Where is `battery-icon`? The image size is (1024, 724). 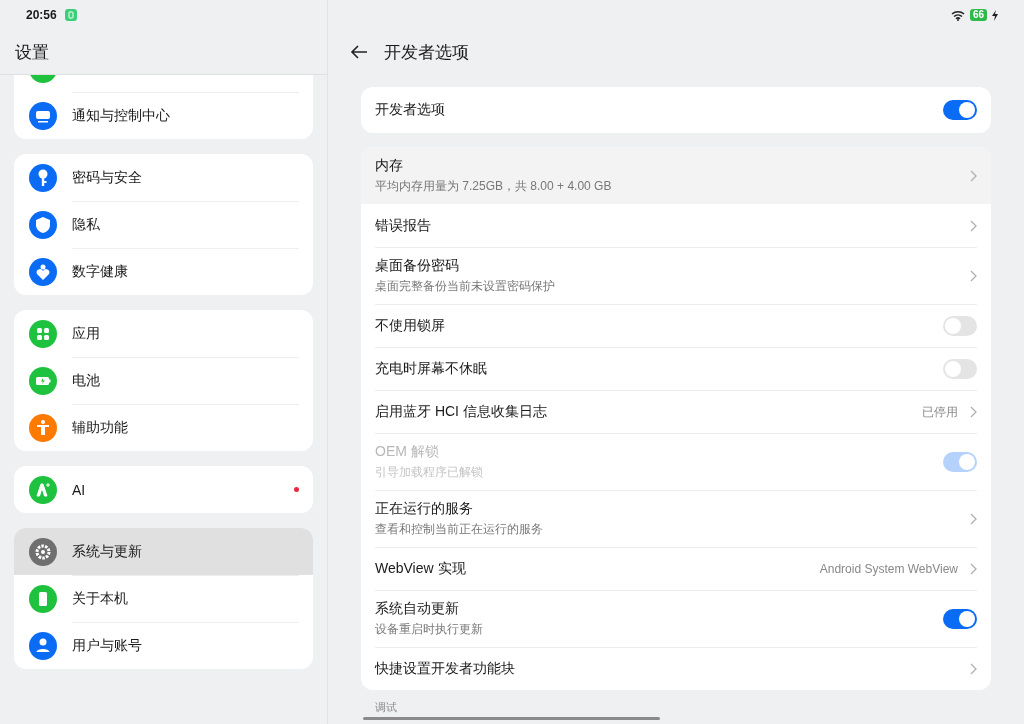
battery-icon is located at coordinates (43, 380).